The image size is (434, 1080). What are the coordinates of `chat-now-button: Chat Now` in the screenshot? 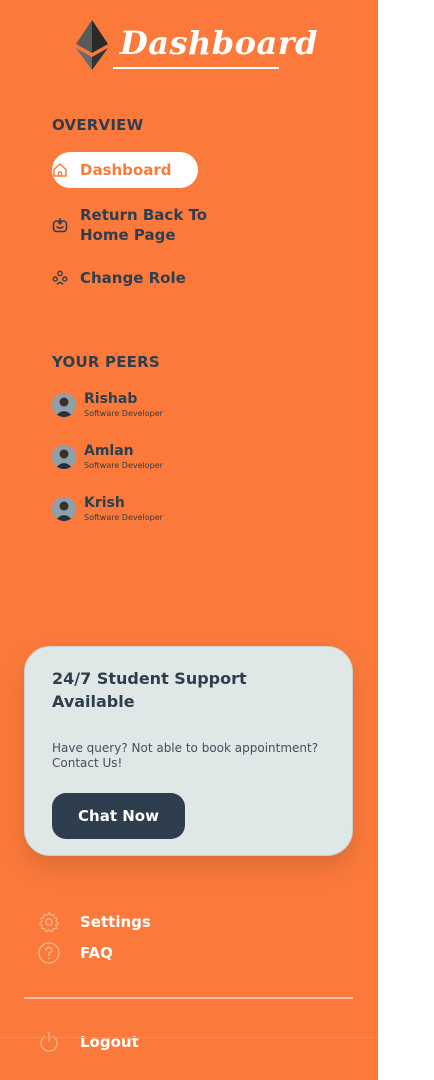 It's located at (118, 816).